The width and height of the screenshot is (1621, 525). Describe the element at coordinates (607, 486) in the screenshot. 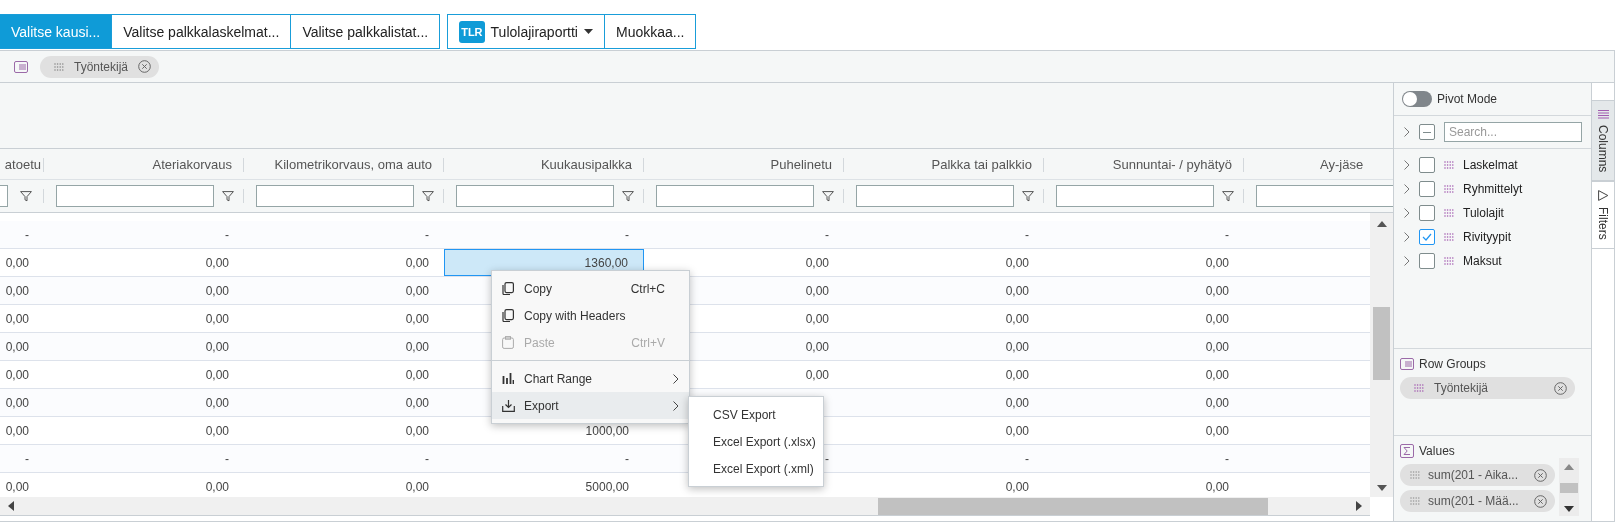

I see `table-cell: 5000,00` at that location.